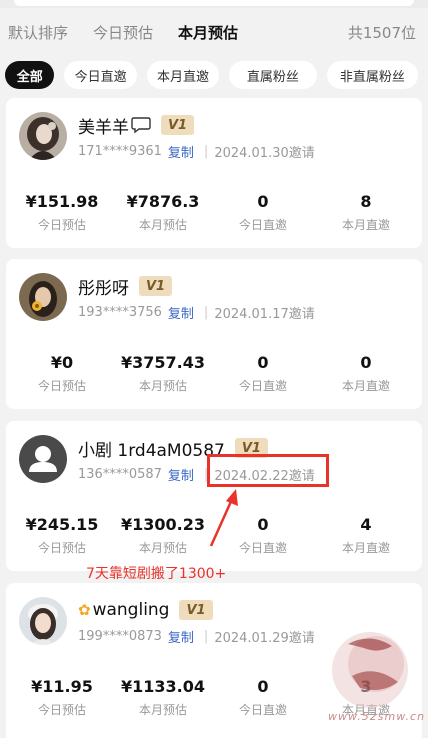 The width and height of the screenshot is (428, 738). Describe the element at coordinates (62, 686) in the screenshot. I see `stat-value: ¥11.95` at that location.